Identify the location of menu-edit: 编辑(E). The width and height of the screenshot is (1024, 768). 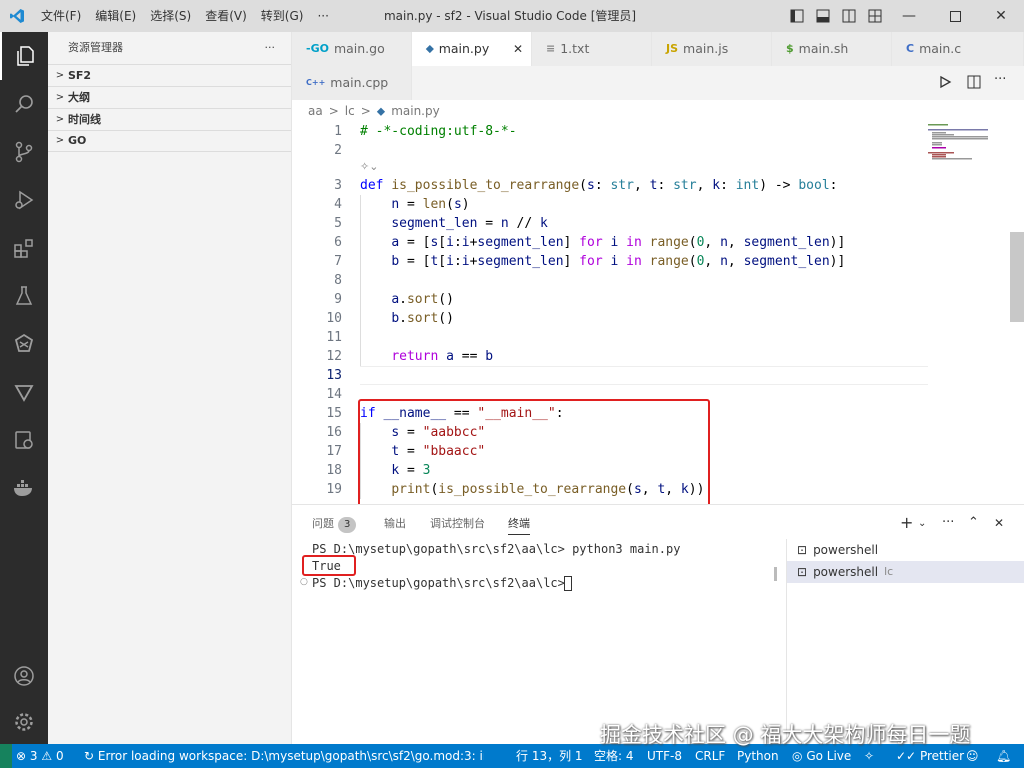
(115, 16).